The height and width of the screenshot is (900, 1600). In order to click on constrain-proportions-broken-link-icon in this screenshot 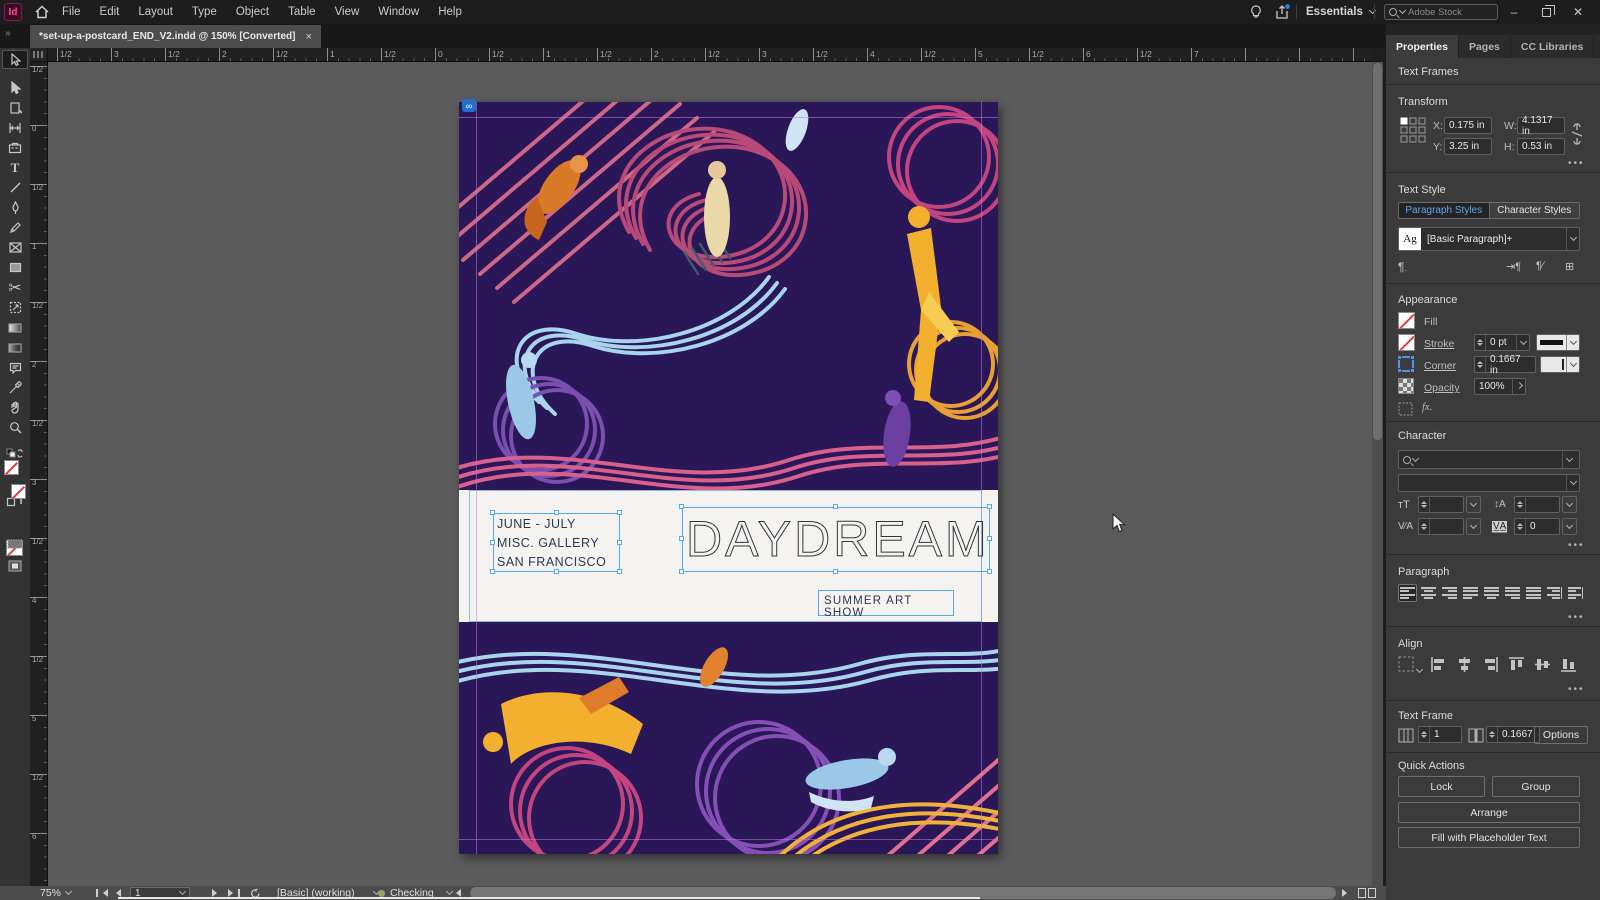, I will do `click(1577, 134)`.